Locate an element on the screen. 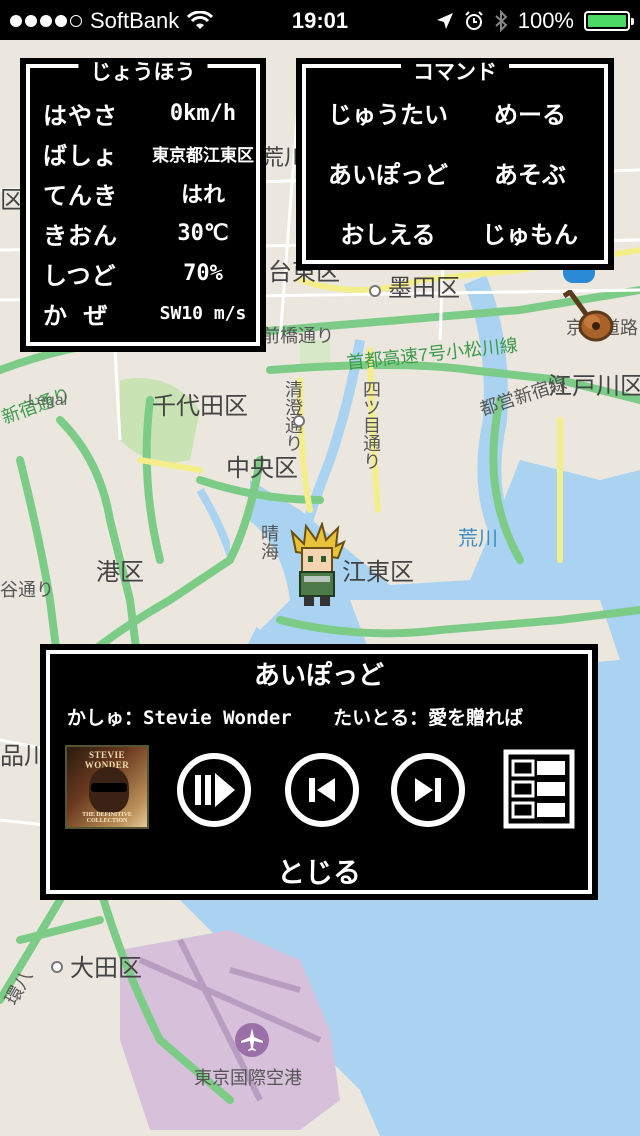  next-button is located at coordinates (428, 790).